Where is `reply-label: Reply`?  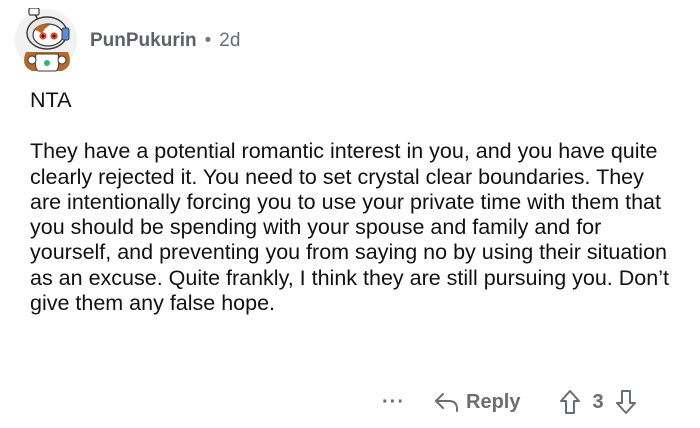 reply-label: Reply is located at coordinates (493, 401).